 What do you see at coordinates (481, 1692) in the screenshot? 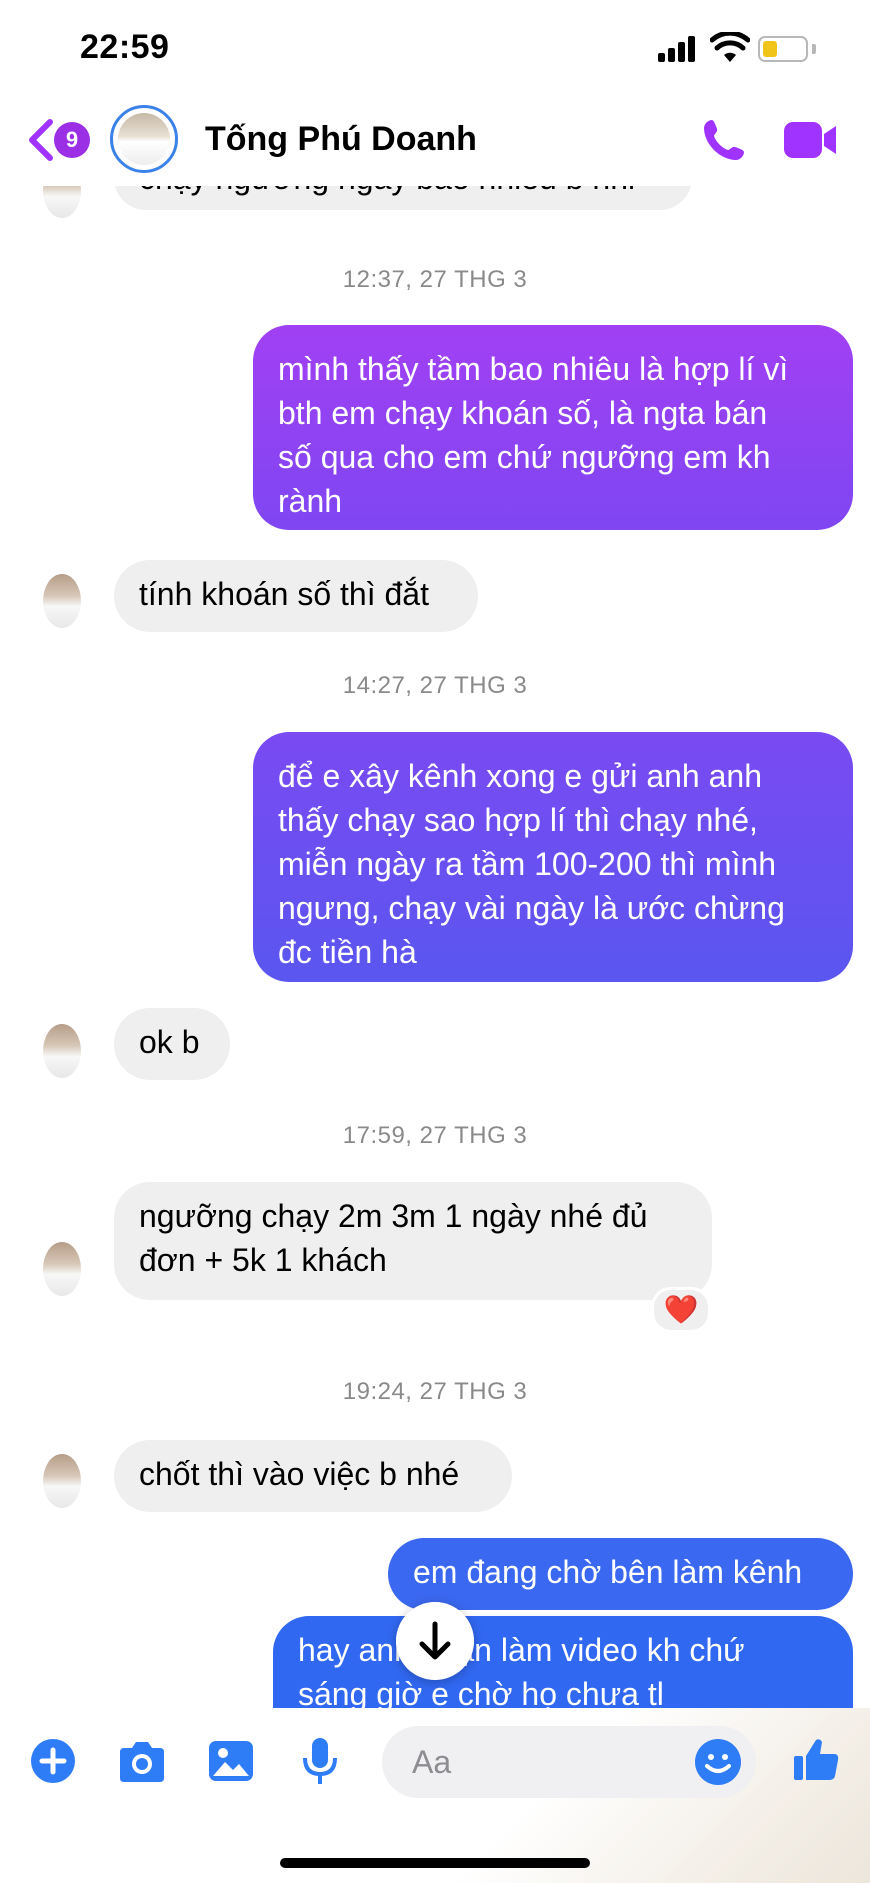
I see `message-line: sáng giờ e chờ họ chưa tl` at bounding box center [481, 1692].